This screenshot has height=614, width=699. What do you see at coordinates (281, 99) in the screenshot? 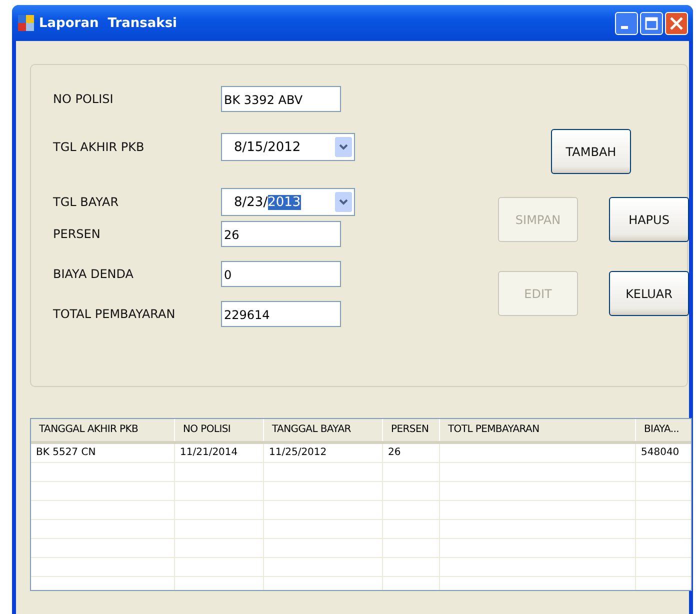
I see `input-field: BK 3392 ABV` at bounding box center [281, 99].